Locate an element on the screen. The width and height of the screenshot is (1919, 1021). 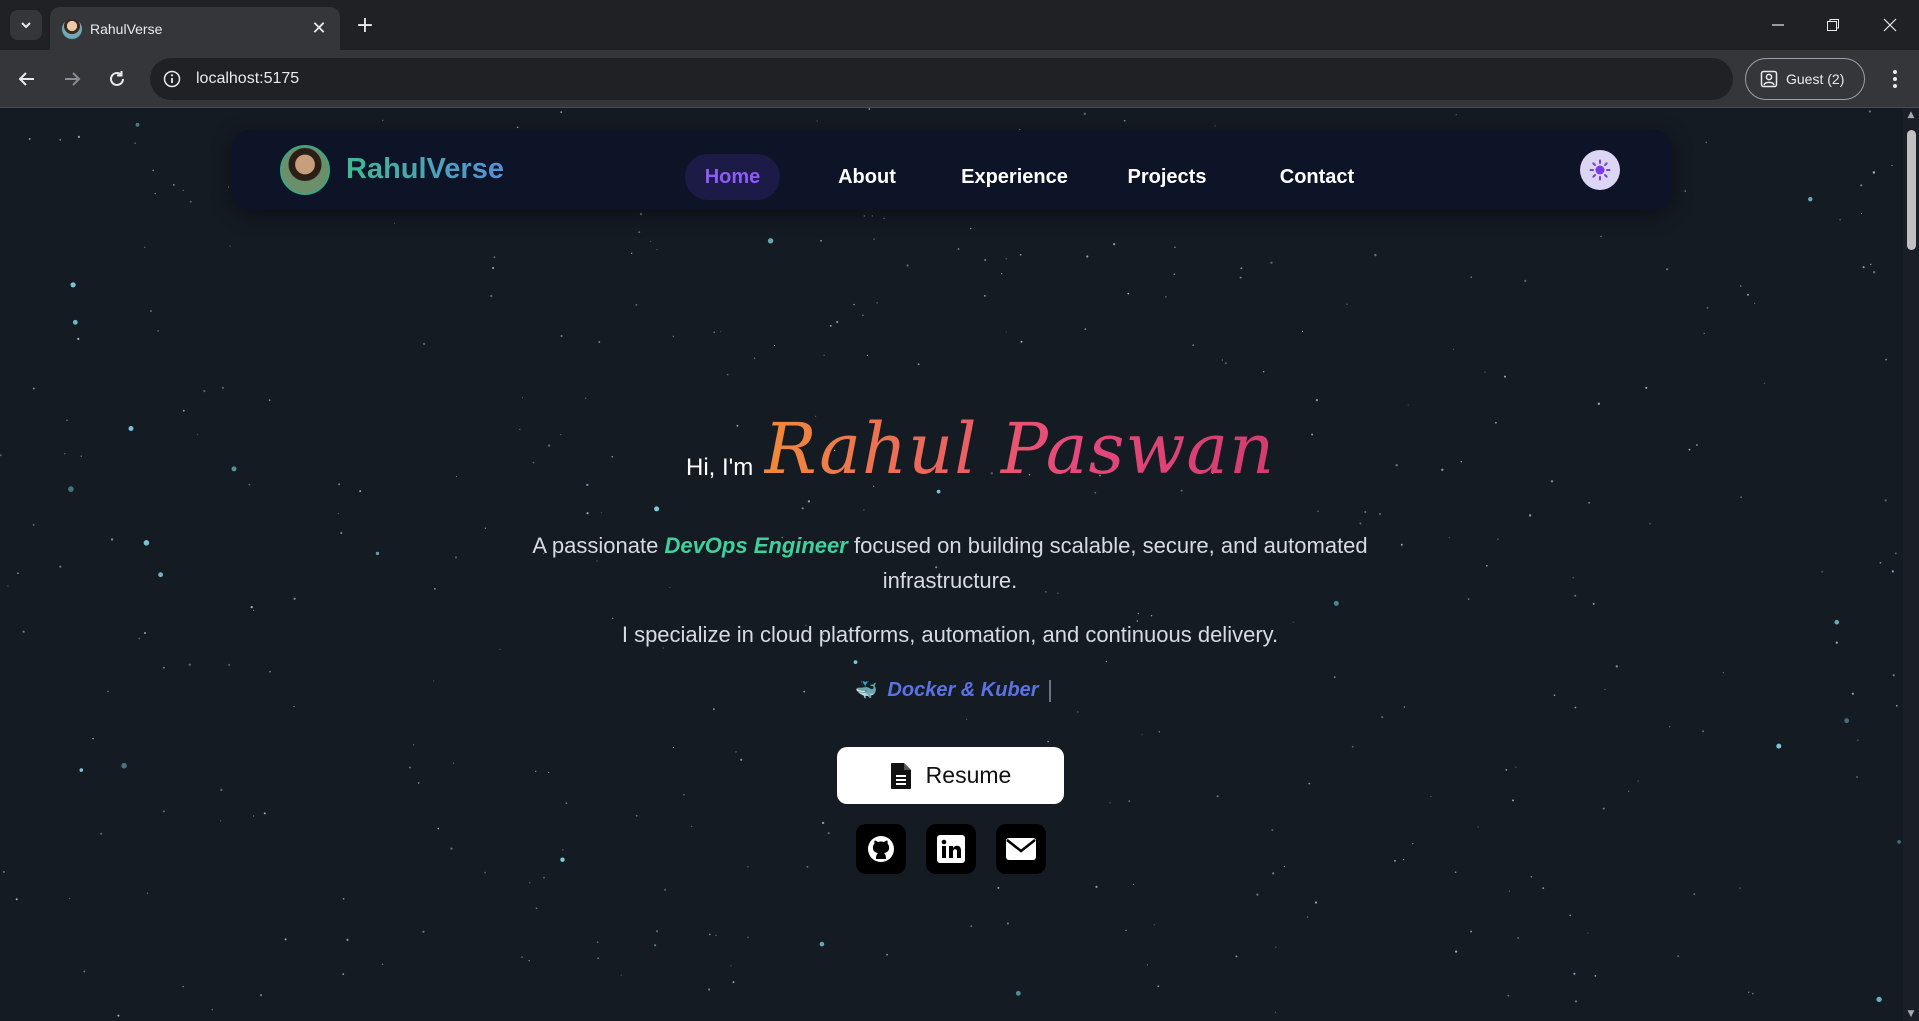
restore-button is located at coordinates (1833, 25).